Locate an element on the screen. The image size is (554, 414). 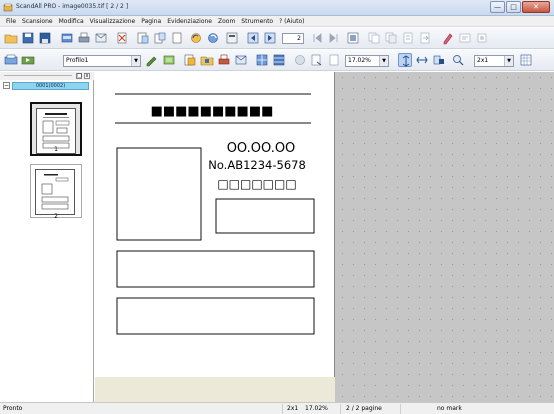
actual-size-icon is located at coordinates (439, 60).